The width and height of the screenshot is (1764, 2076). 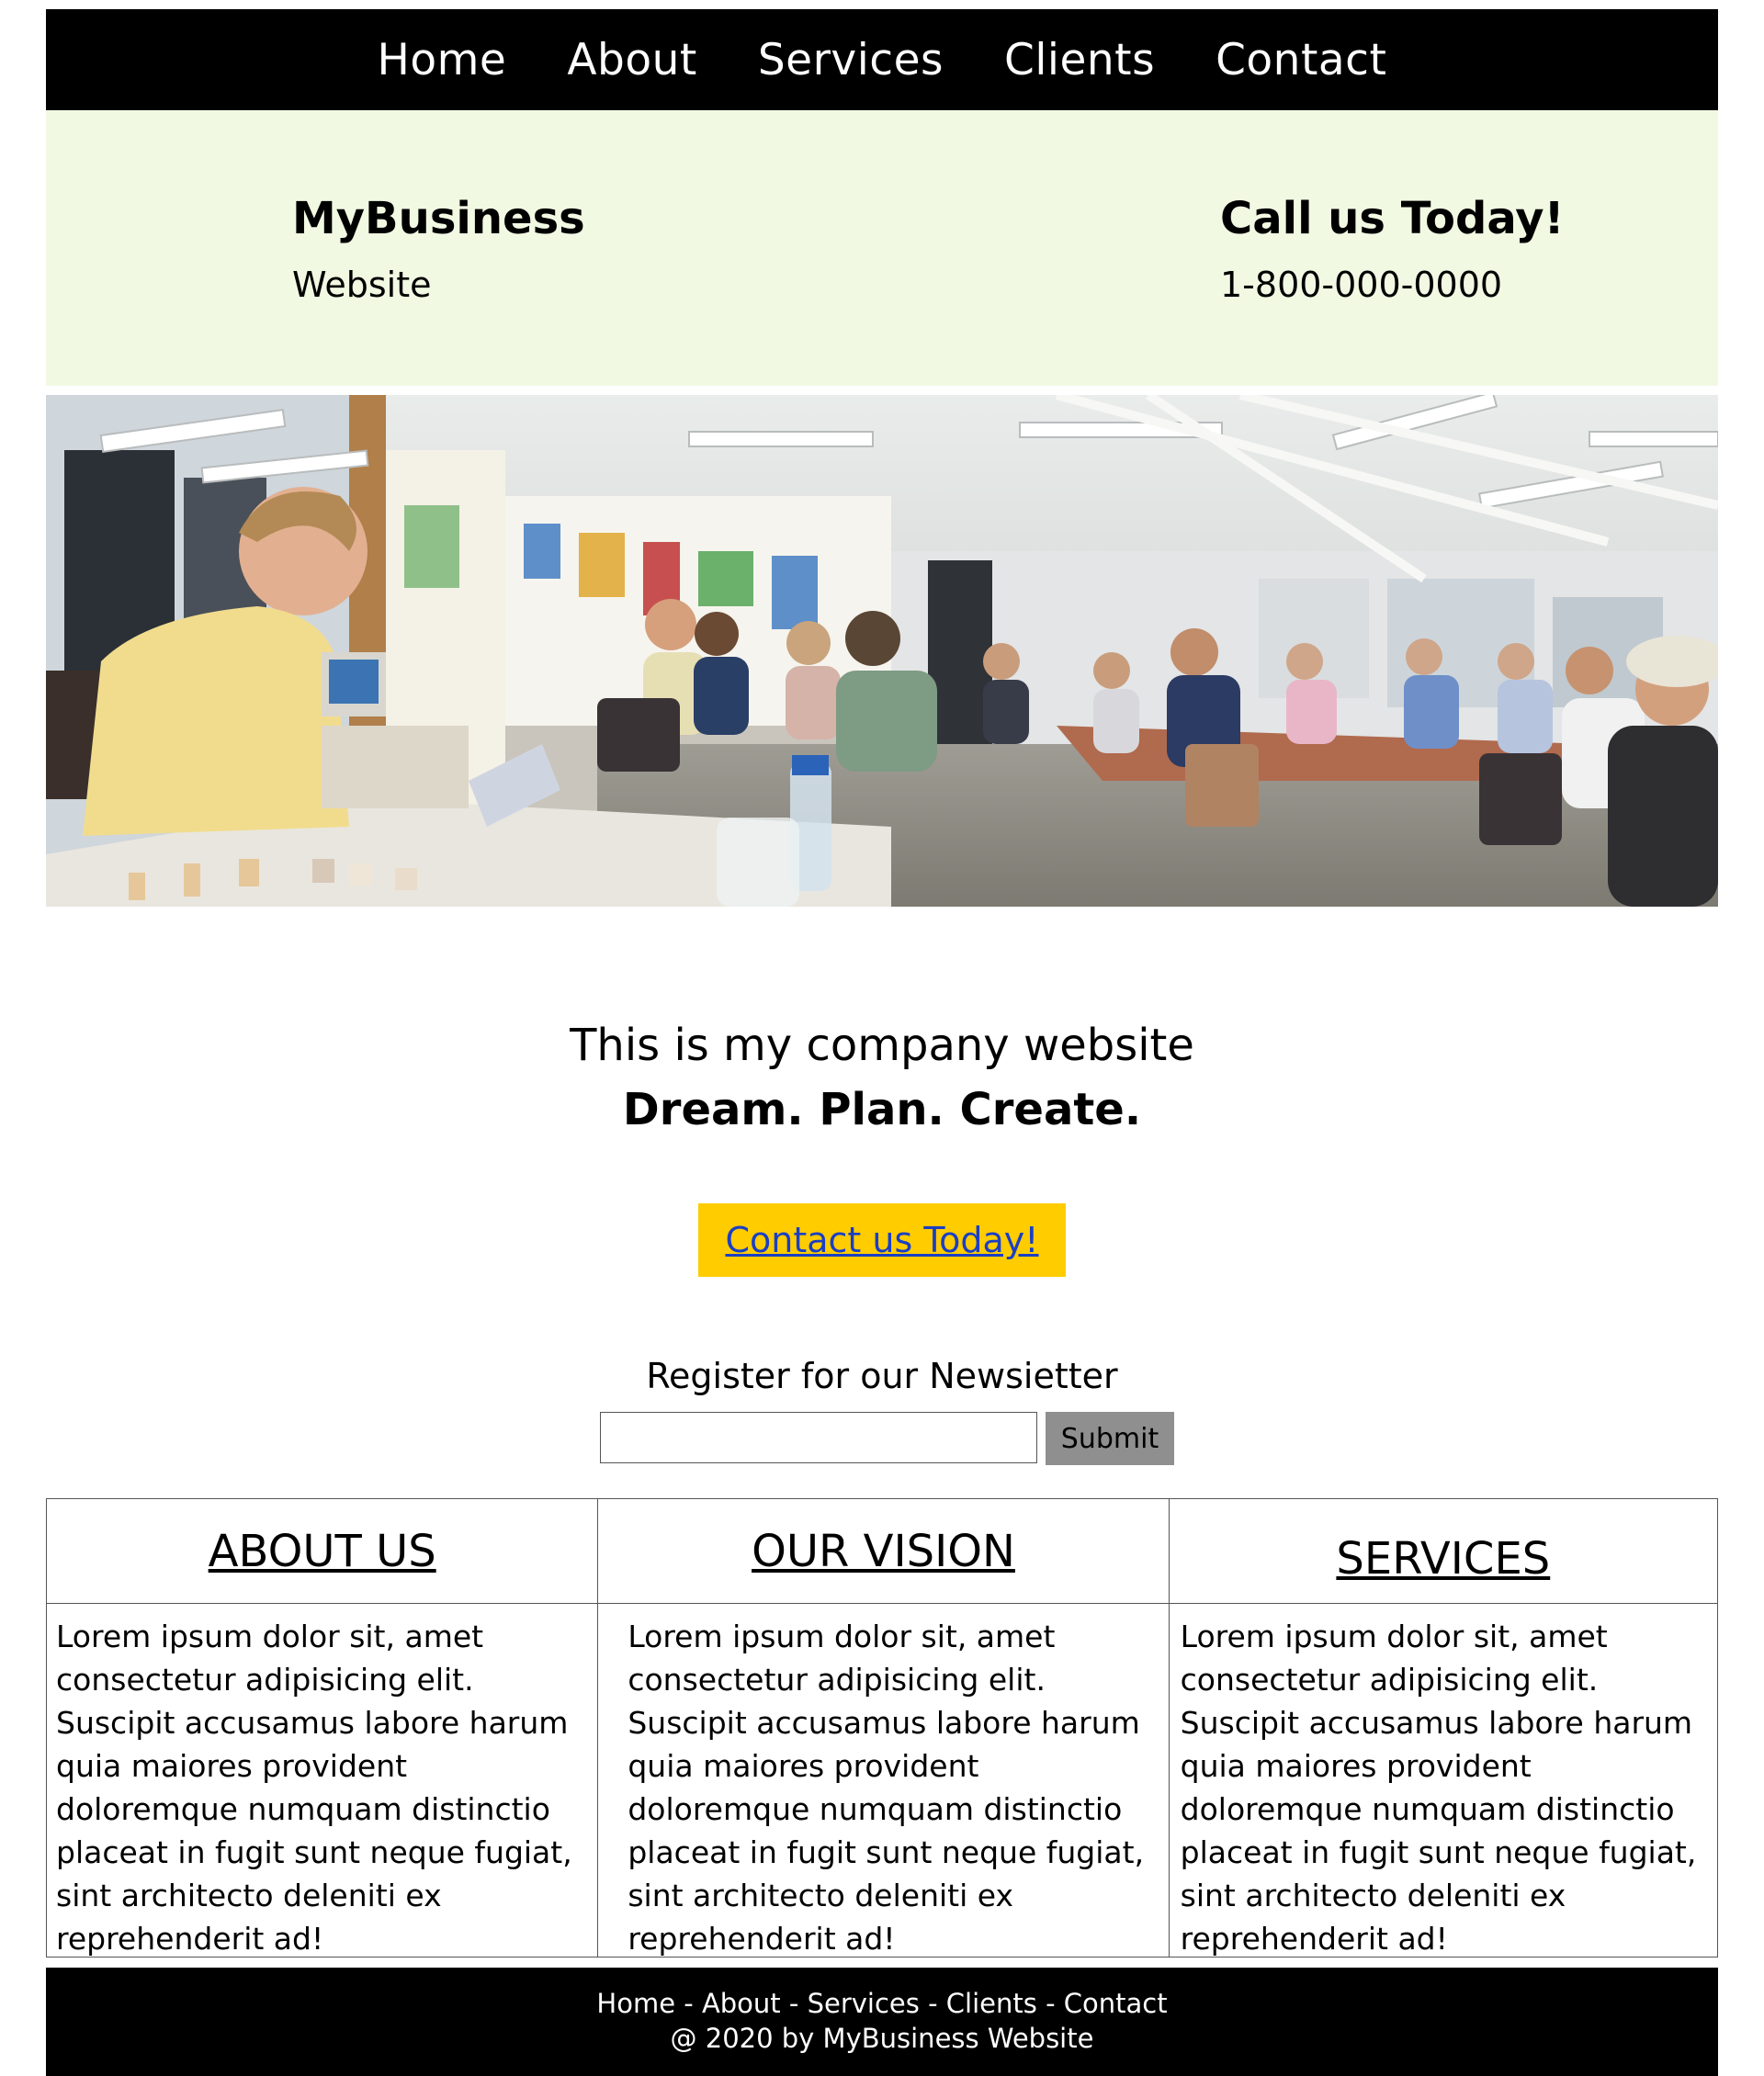 What do you see at coordinates (882, 1376) in the screenshot?
I see `newsletter-label: Register for our Newsietter` at bounding box center [882, 1376].